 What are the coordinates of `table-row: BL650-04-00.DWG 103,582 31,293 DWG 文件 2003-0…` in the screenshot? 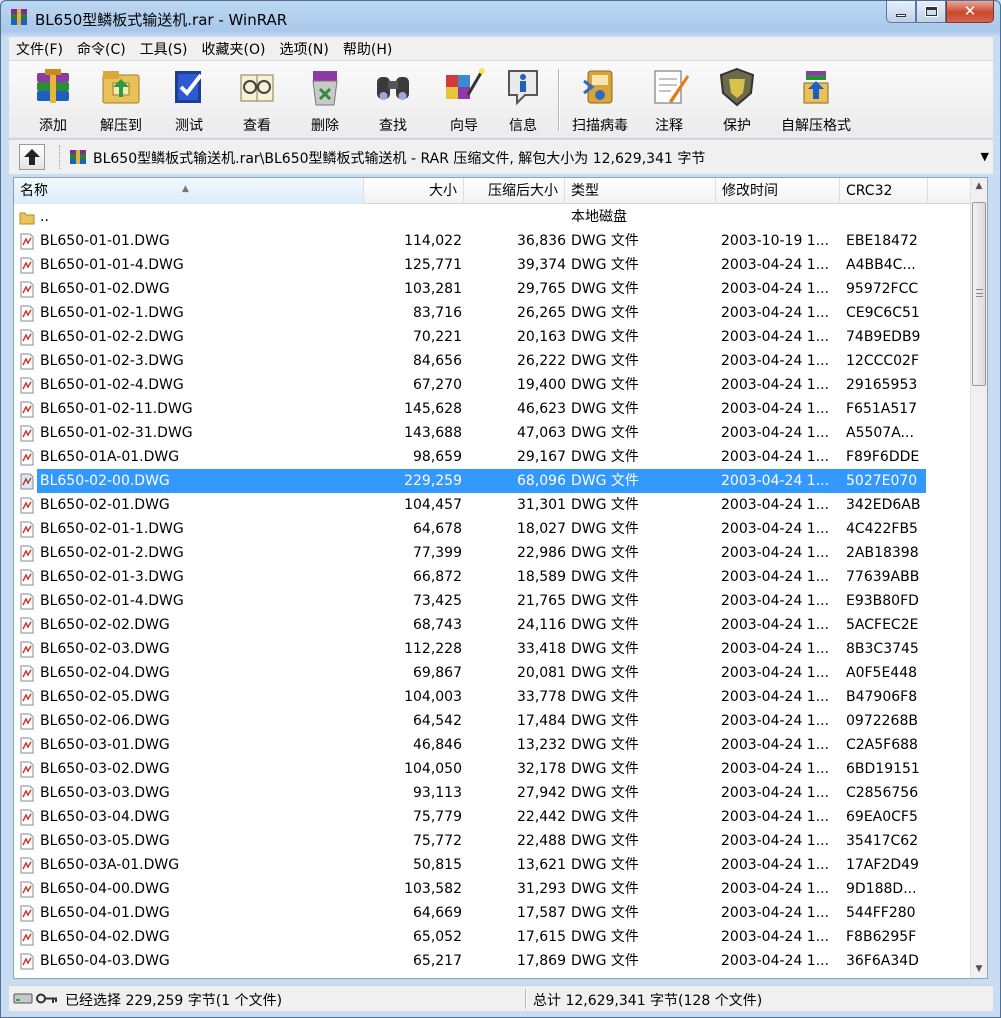 It's located at (492, 889).